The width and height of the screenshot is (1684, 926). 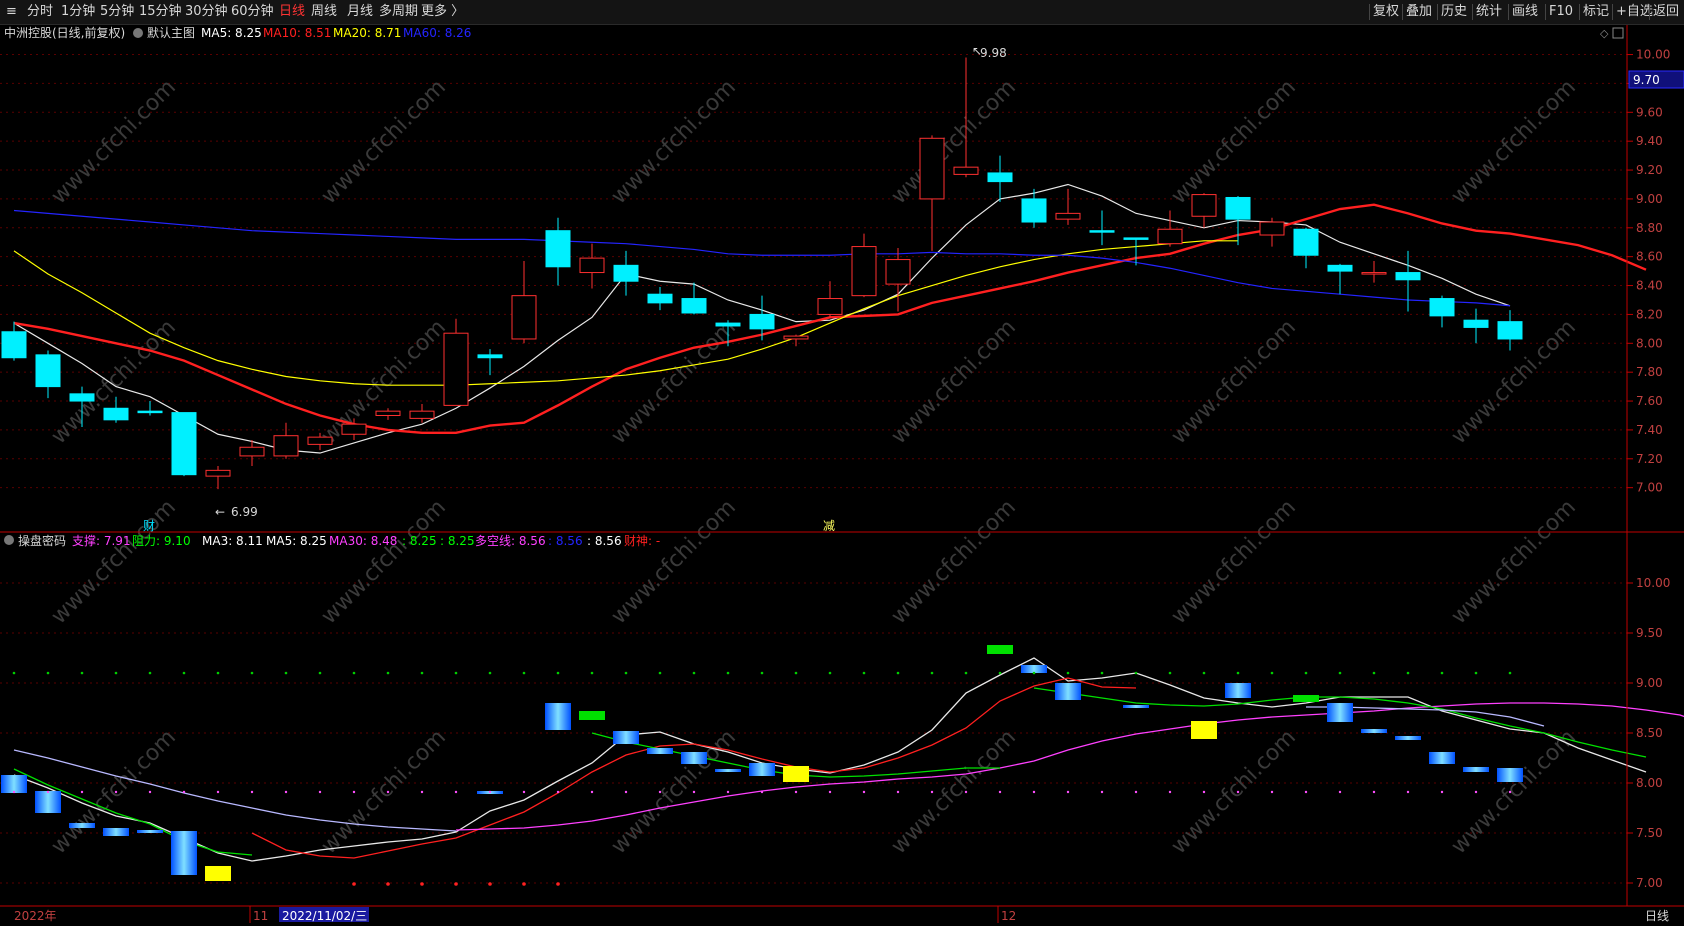 What do you see at coordinates (829, 526) in the screenshot?
I see `reduction-marker: 减` at bounding box center [829, 526].